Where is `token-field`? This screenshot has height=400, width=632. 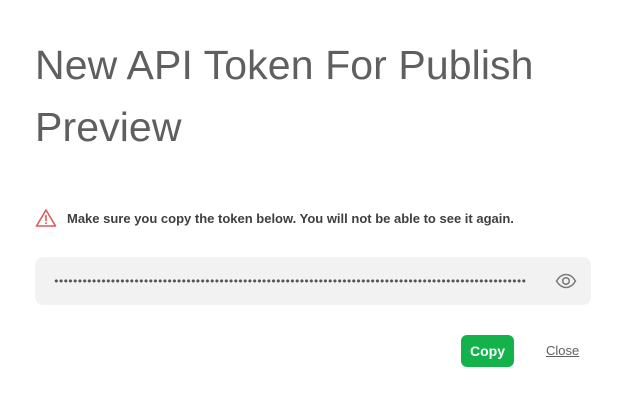 token-field is located at coordinates (313, 281).